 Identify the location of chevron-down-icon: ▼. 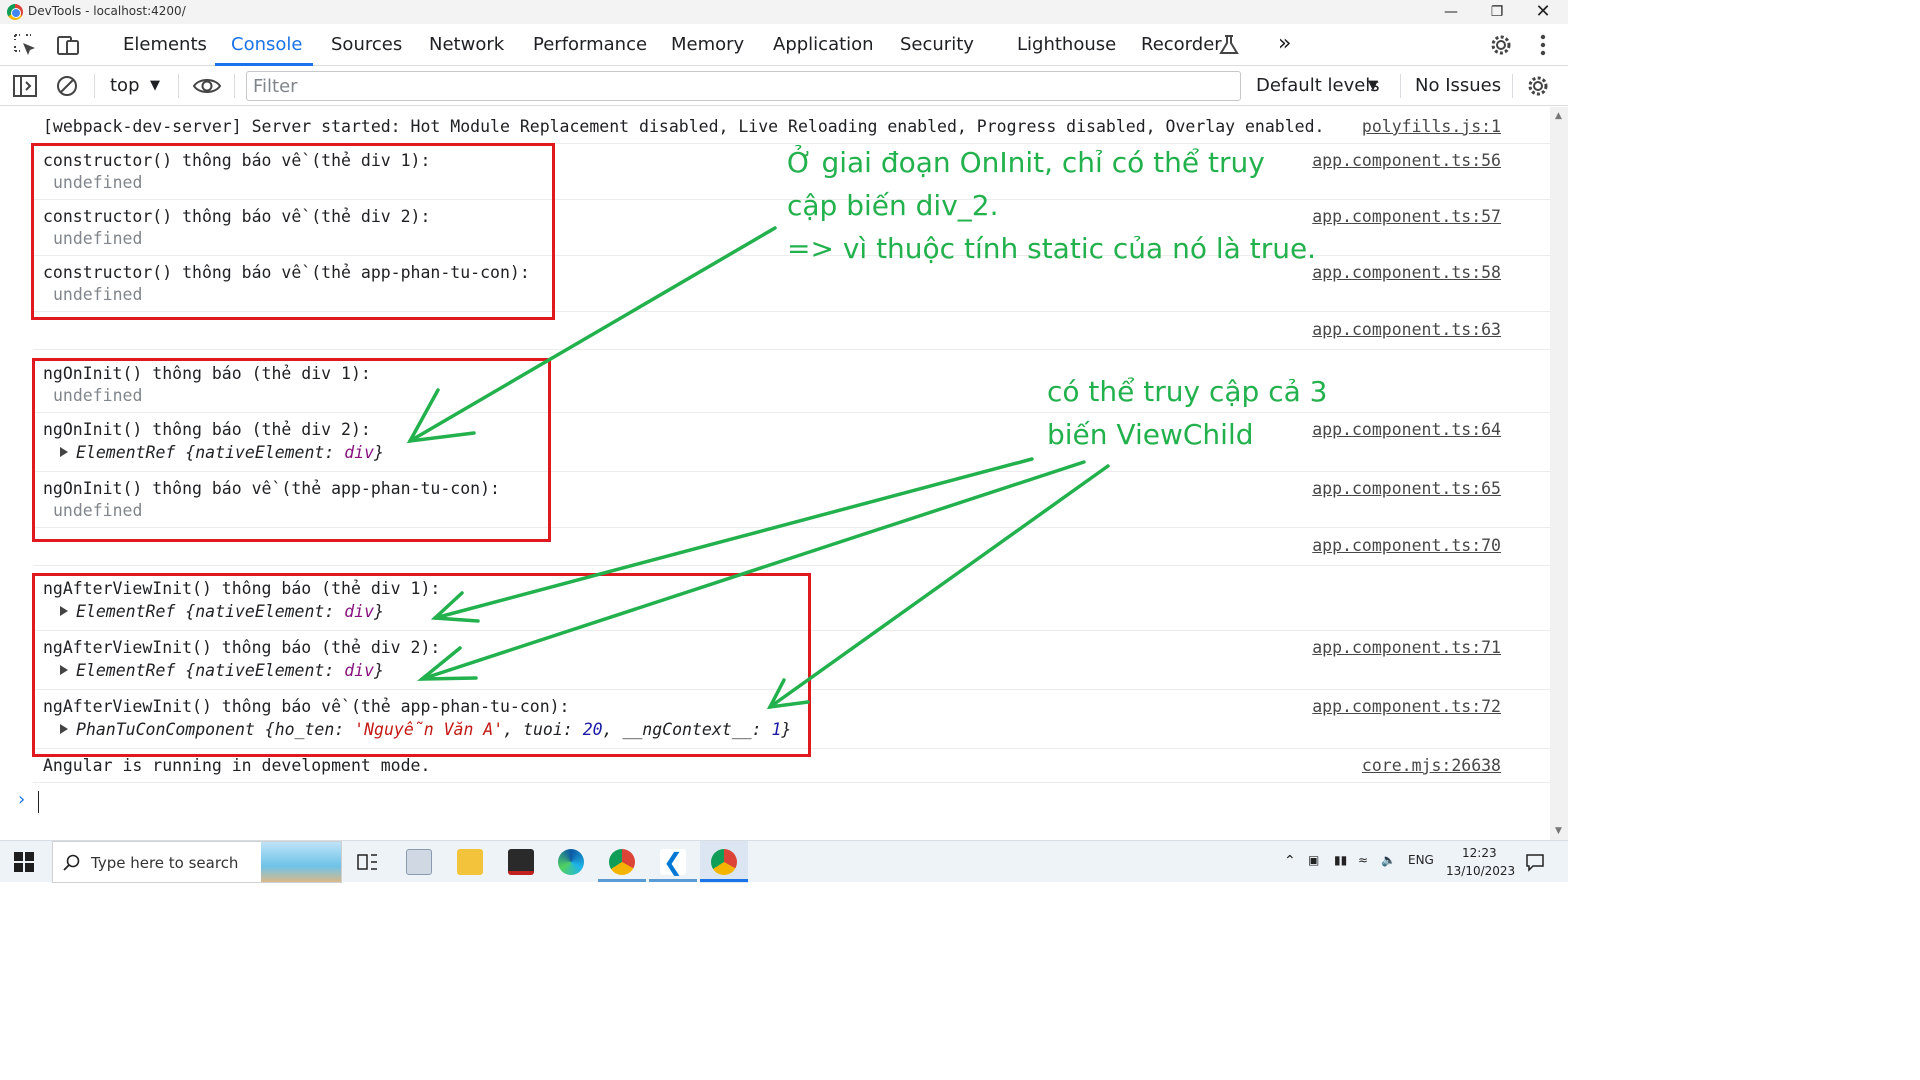
(155, 85).